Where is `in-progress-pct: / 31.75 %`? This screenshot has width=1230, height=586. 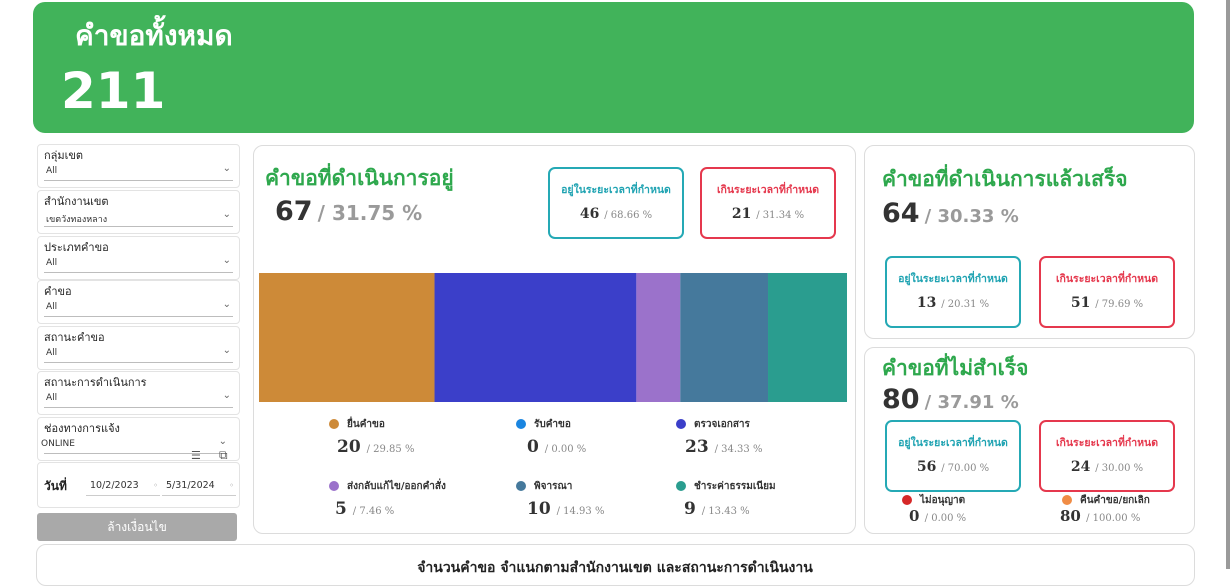
in-progress-pct: / 31.75 % is located at coordinates (370, 213).